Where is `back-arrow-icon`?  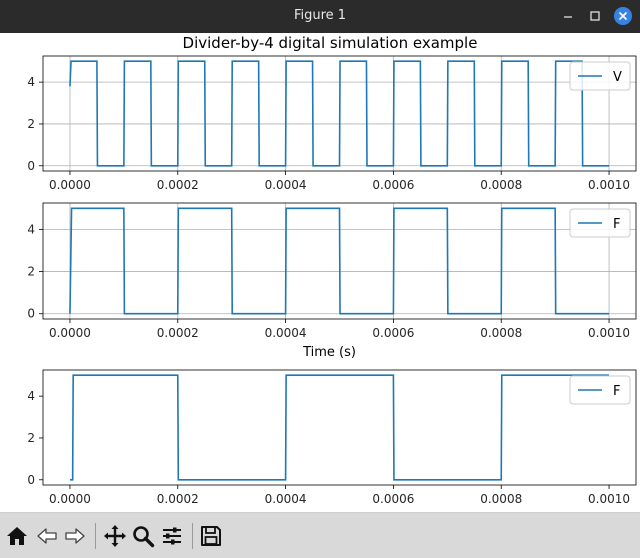 back-arrow-icon is located at coordinates (47, 536).